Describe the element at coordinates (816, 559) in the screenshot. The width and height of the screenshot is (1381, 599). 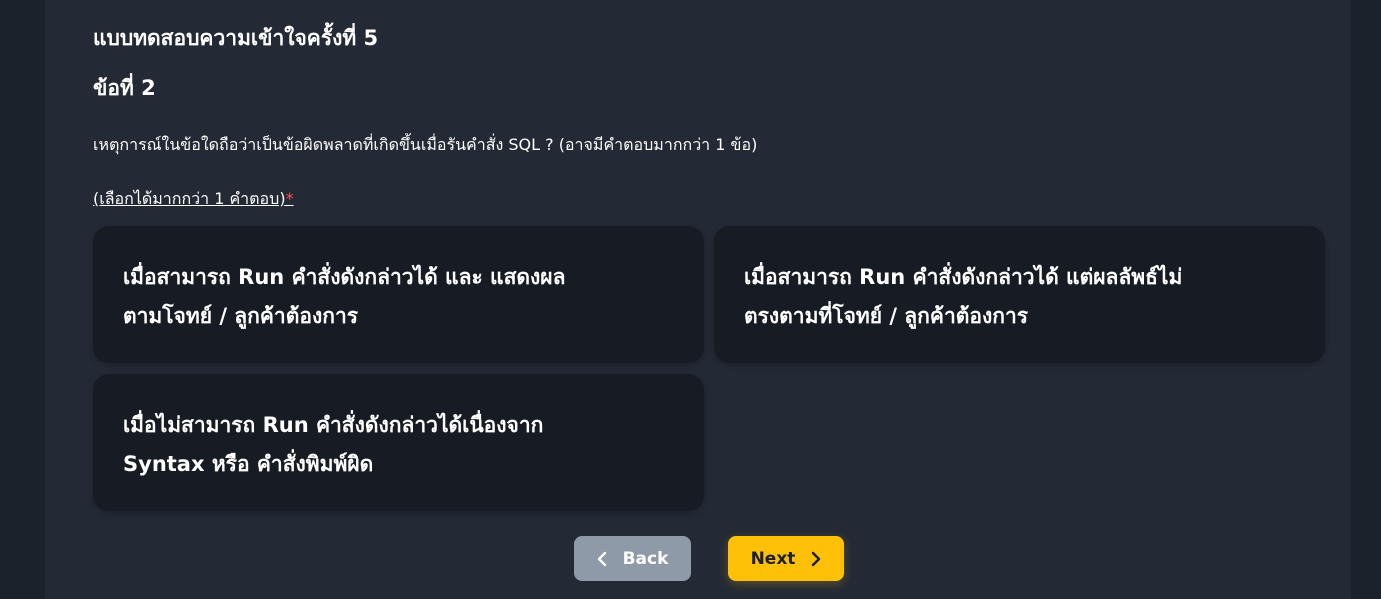
I see `chevron-right-icon` at that location.